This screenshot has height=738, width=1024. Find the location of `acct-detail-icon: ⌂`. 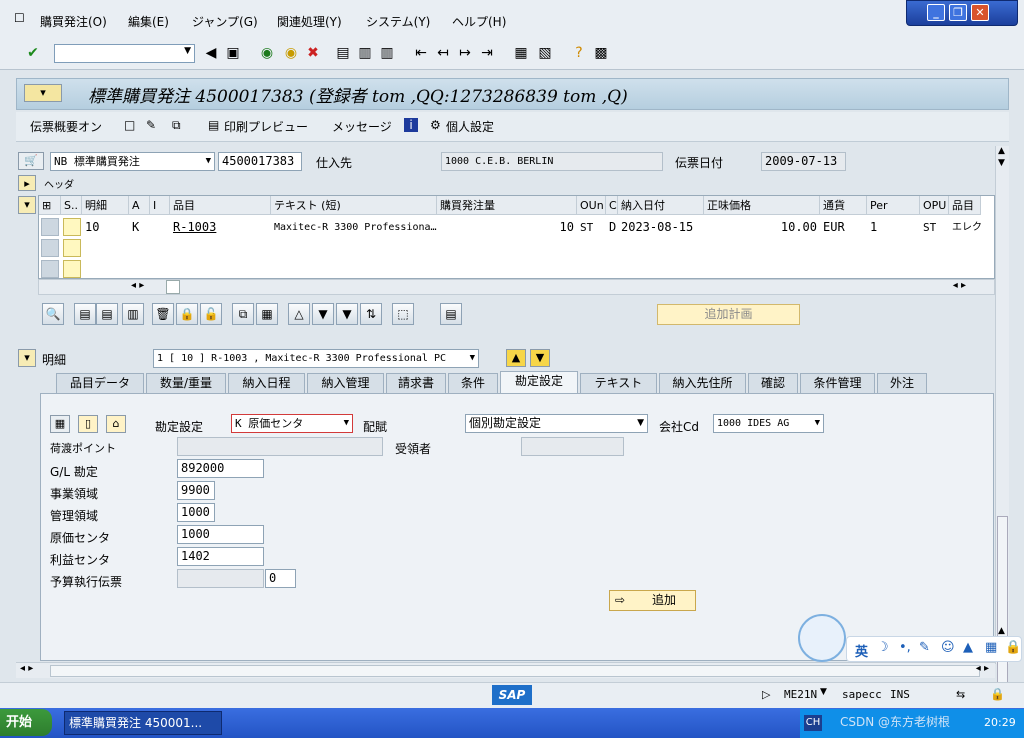

acct-detail-icon: ⌂ is located at coordinates (116, 424).